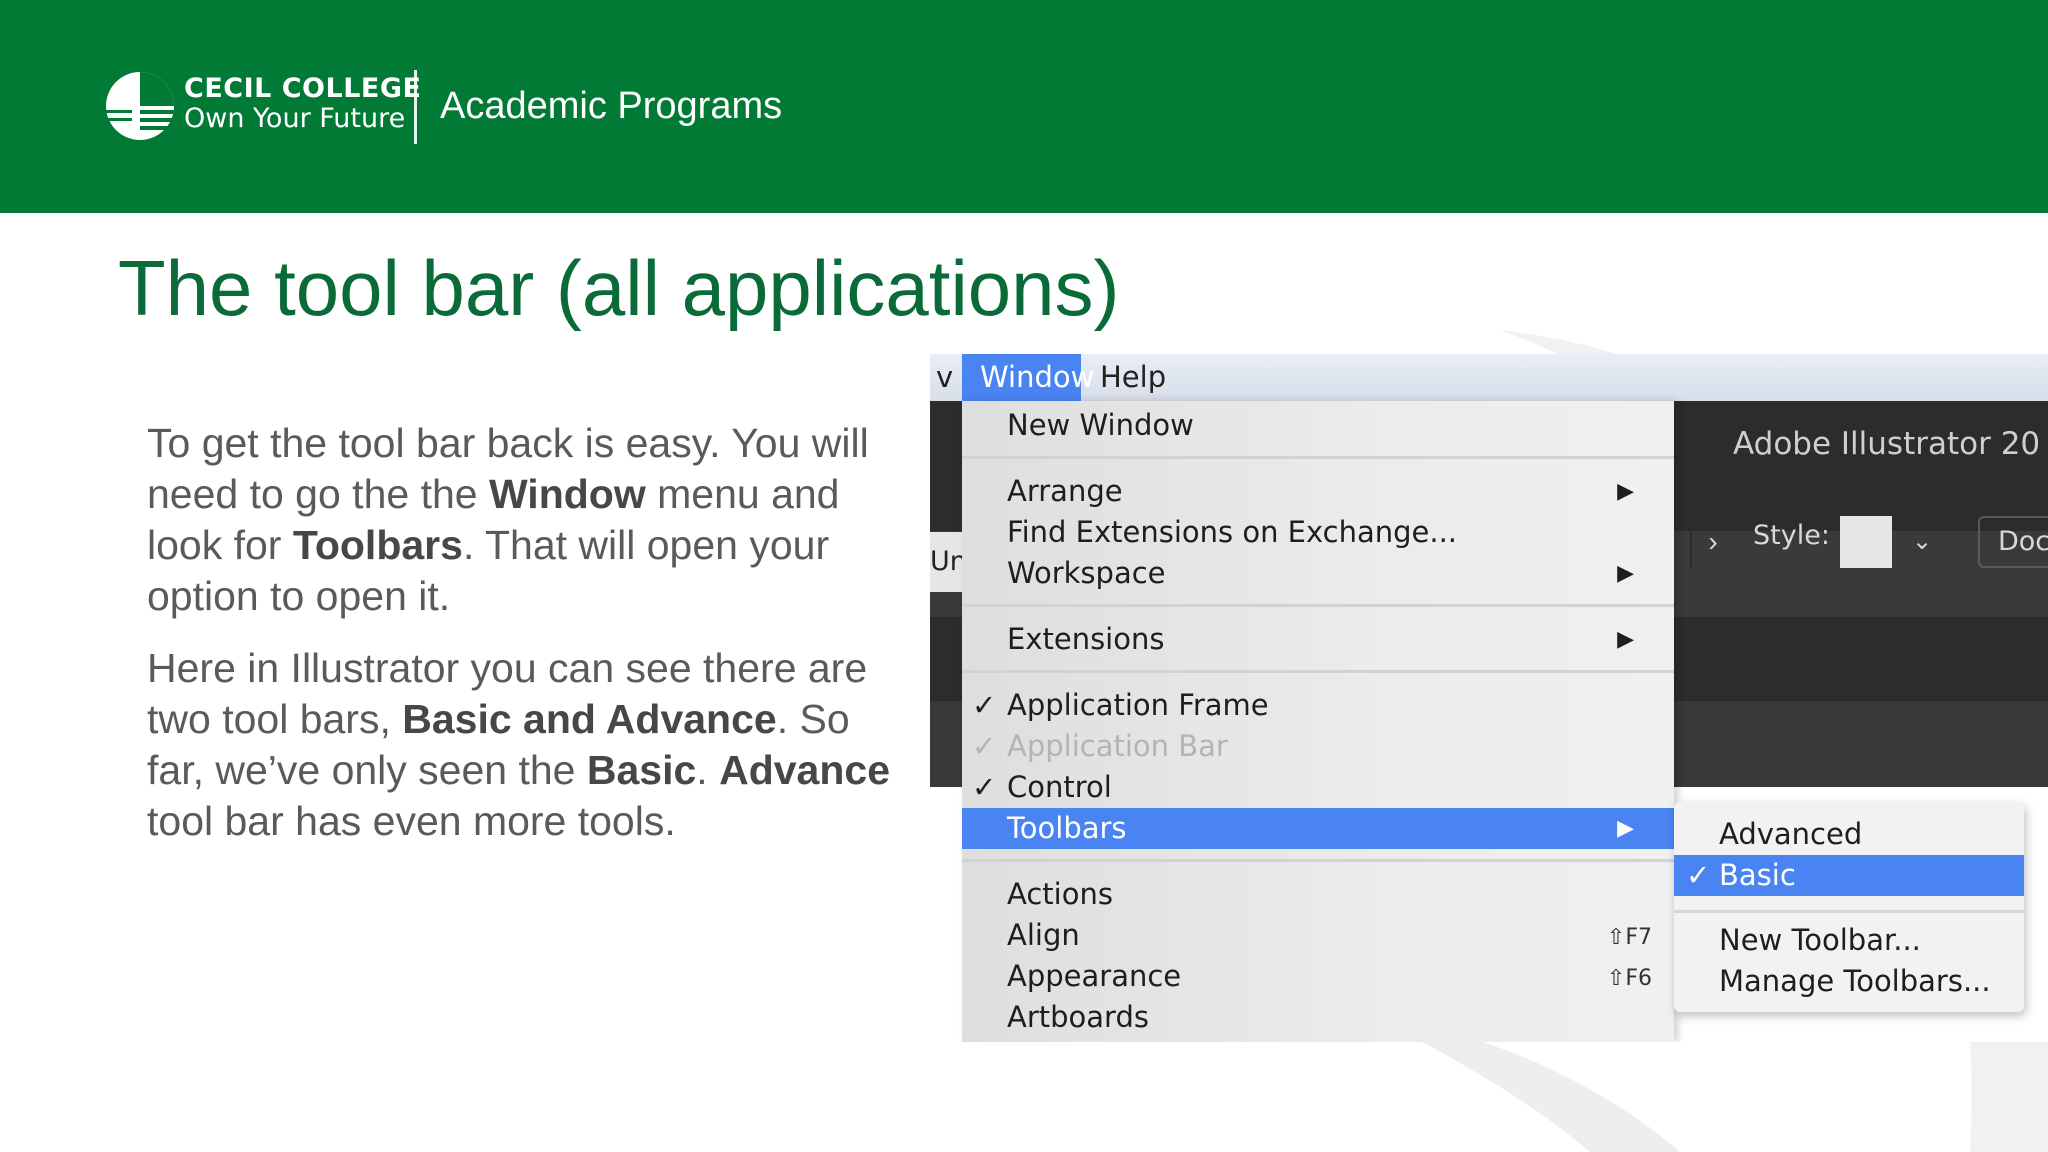  What do you see at coordinates (377, 545) in the screenshot?
I see `bold-toolbars: Toolbars` at bounding box center [377, 545].